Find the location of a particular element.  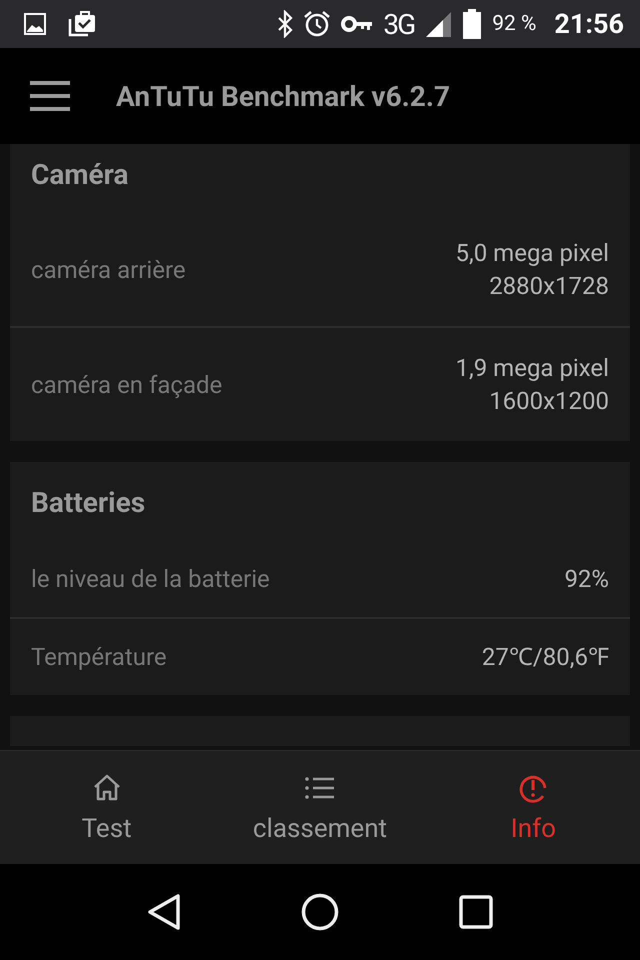

row-value: 92% is located at coordinates (586, 579).